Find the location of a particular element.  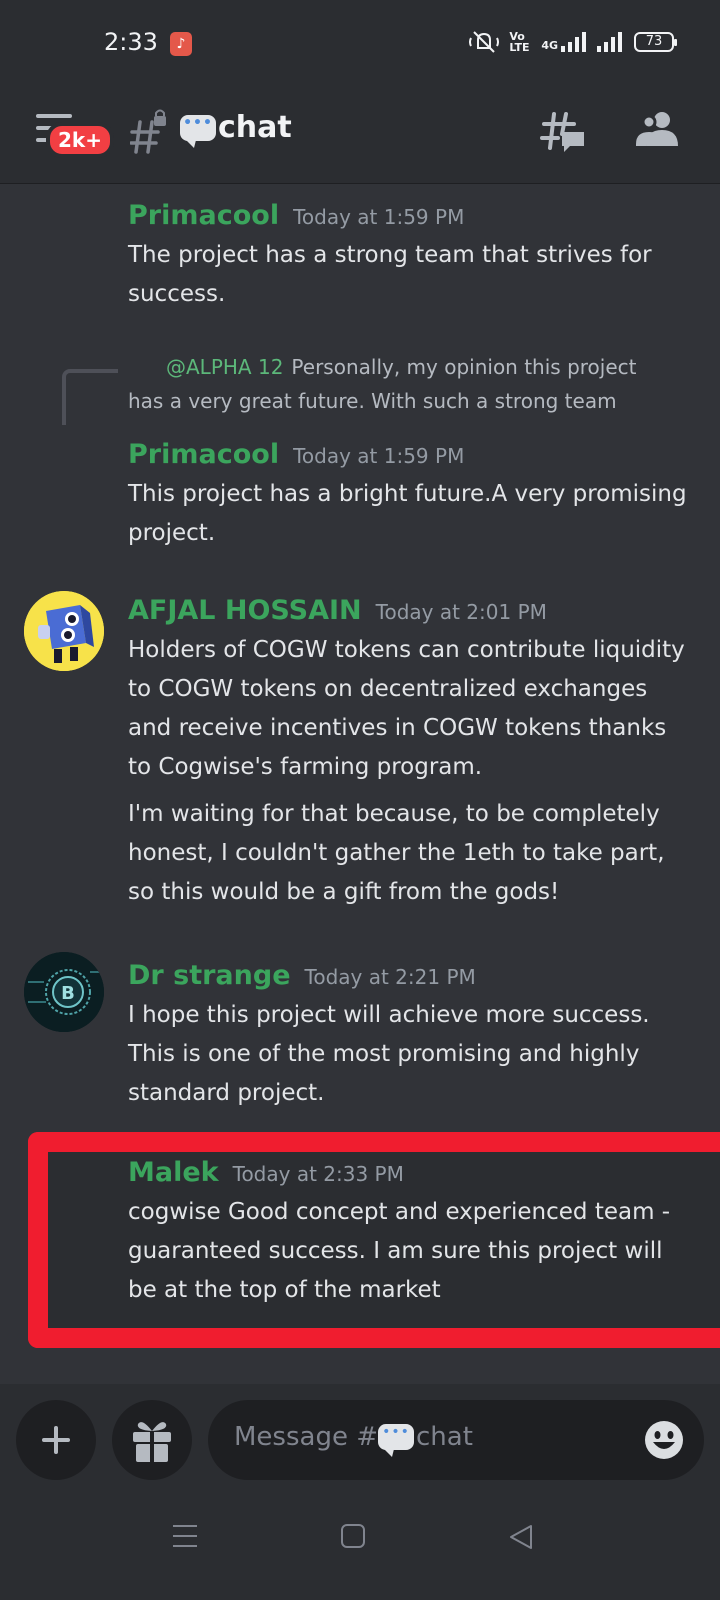

username: Dr strange is located at coordinates (209, 975).